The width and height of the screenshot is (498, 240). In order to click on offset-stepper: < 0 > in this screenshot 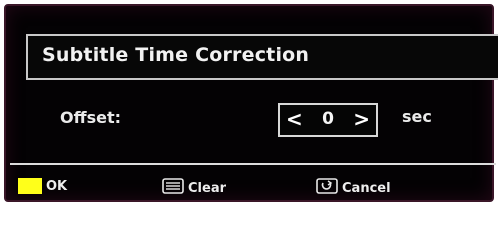, I will do `click(328, 120)`.